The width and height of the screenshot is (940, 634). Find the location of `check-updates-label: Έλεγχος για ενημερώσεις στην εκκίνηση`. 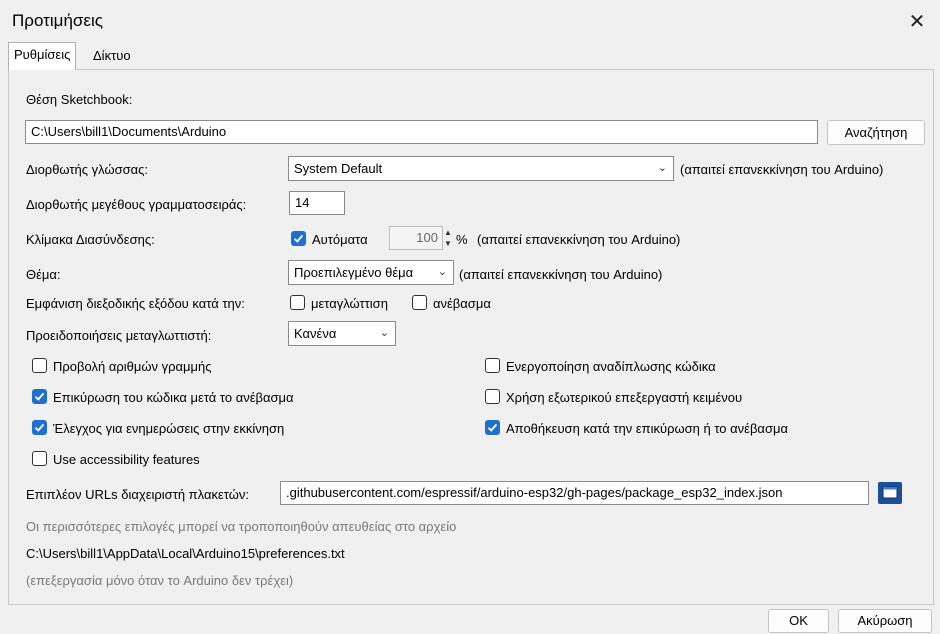

check-updates-label: Έλεγχος για ενημερώσεις στην εκκίνηση is located at coordinates (169, 428).